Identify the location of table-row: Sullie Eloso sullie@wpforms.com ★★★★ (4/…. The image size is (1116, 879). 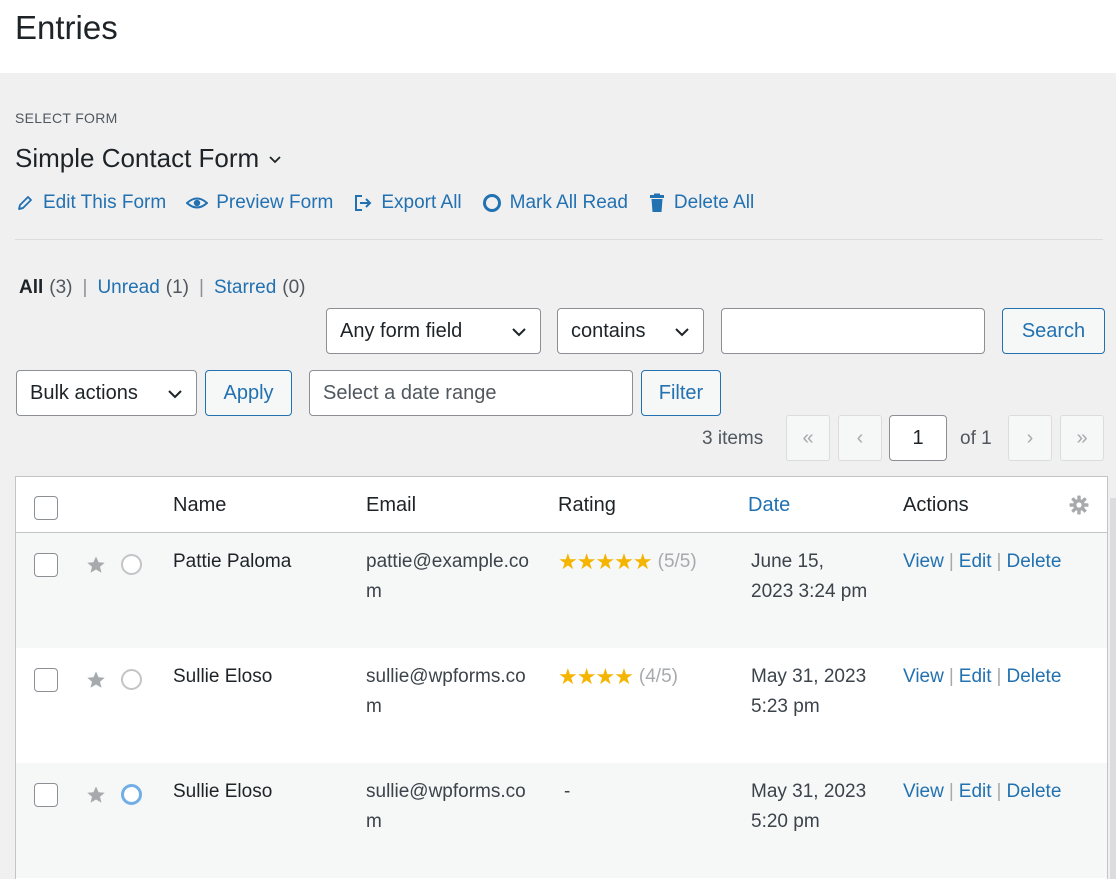
(561, 705).